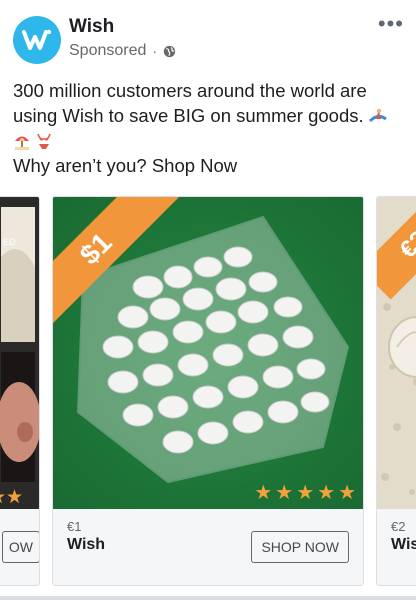 This screenshot has width=416, height=600. What do you see at coordinates (300, 547) in the screenshot?
I see `shop-now-button: SHOP NOW` at bounding box center [300, 547].